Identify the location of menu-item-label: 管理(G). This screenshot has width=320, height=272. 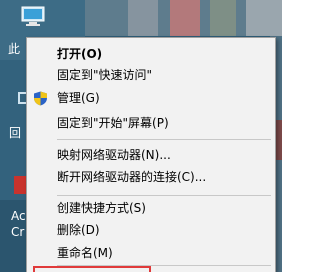
(78, 98).